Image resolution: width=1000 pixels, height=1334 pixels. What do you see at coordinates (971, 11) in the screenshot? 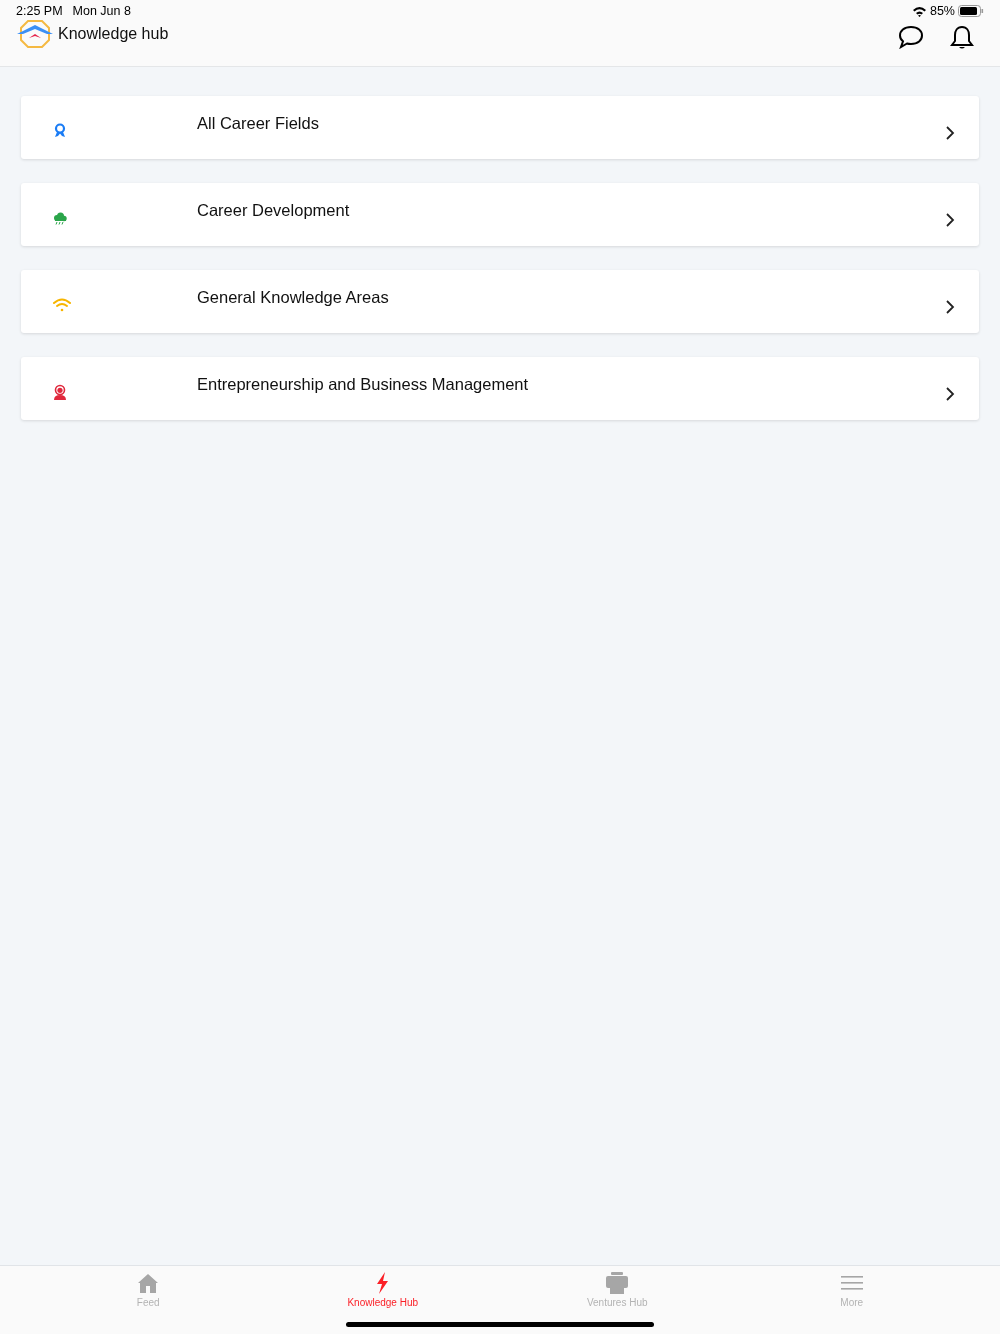
I see `battery-icon` at bounding box center [971, 11].